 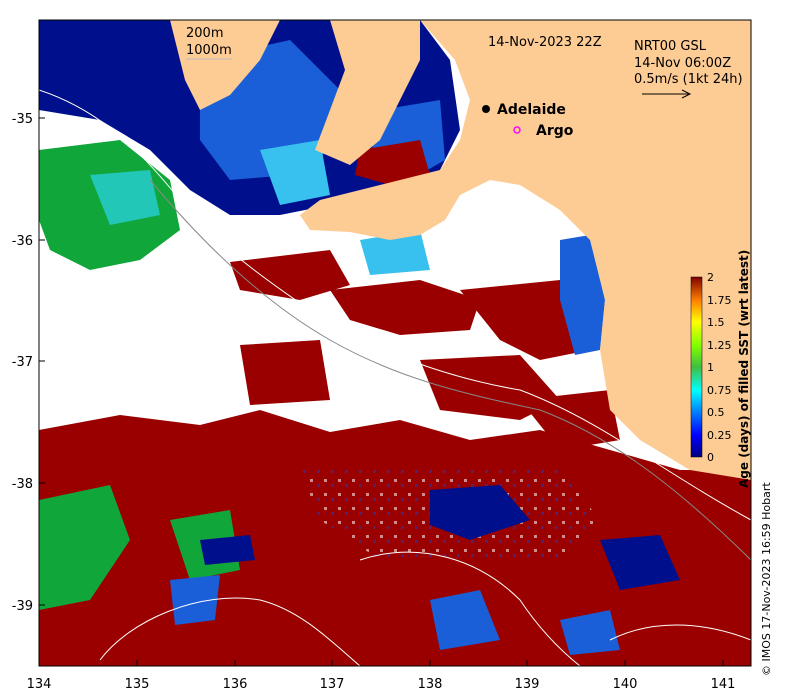 What do you see at coordinates (235, 684) in the screenshot?
I see `x-tick-label: 136` at bounding box center [235, 684].